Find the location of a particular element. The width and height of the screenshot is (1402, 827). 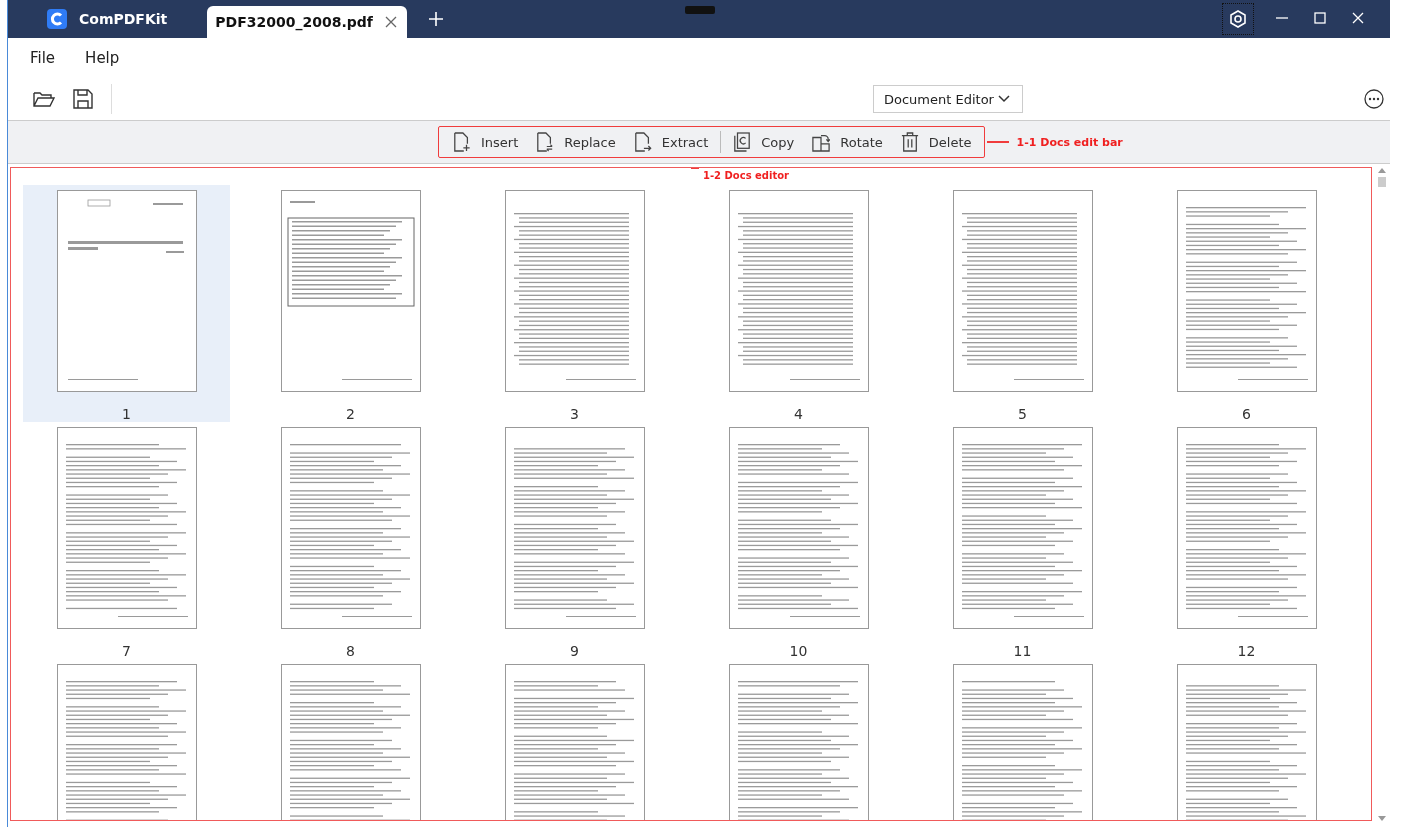

scroll-thumb is located at coordinates (1382, 182).